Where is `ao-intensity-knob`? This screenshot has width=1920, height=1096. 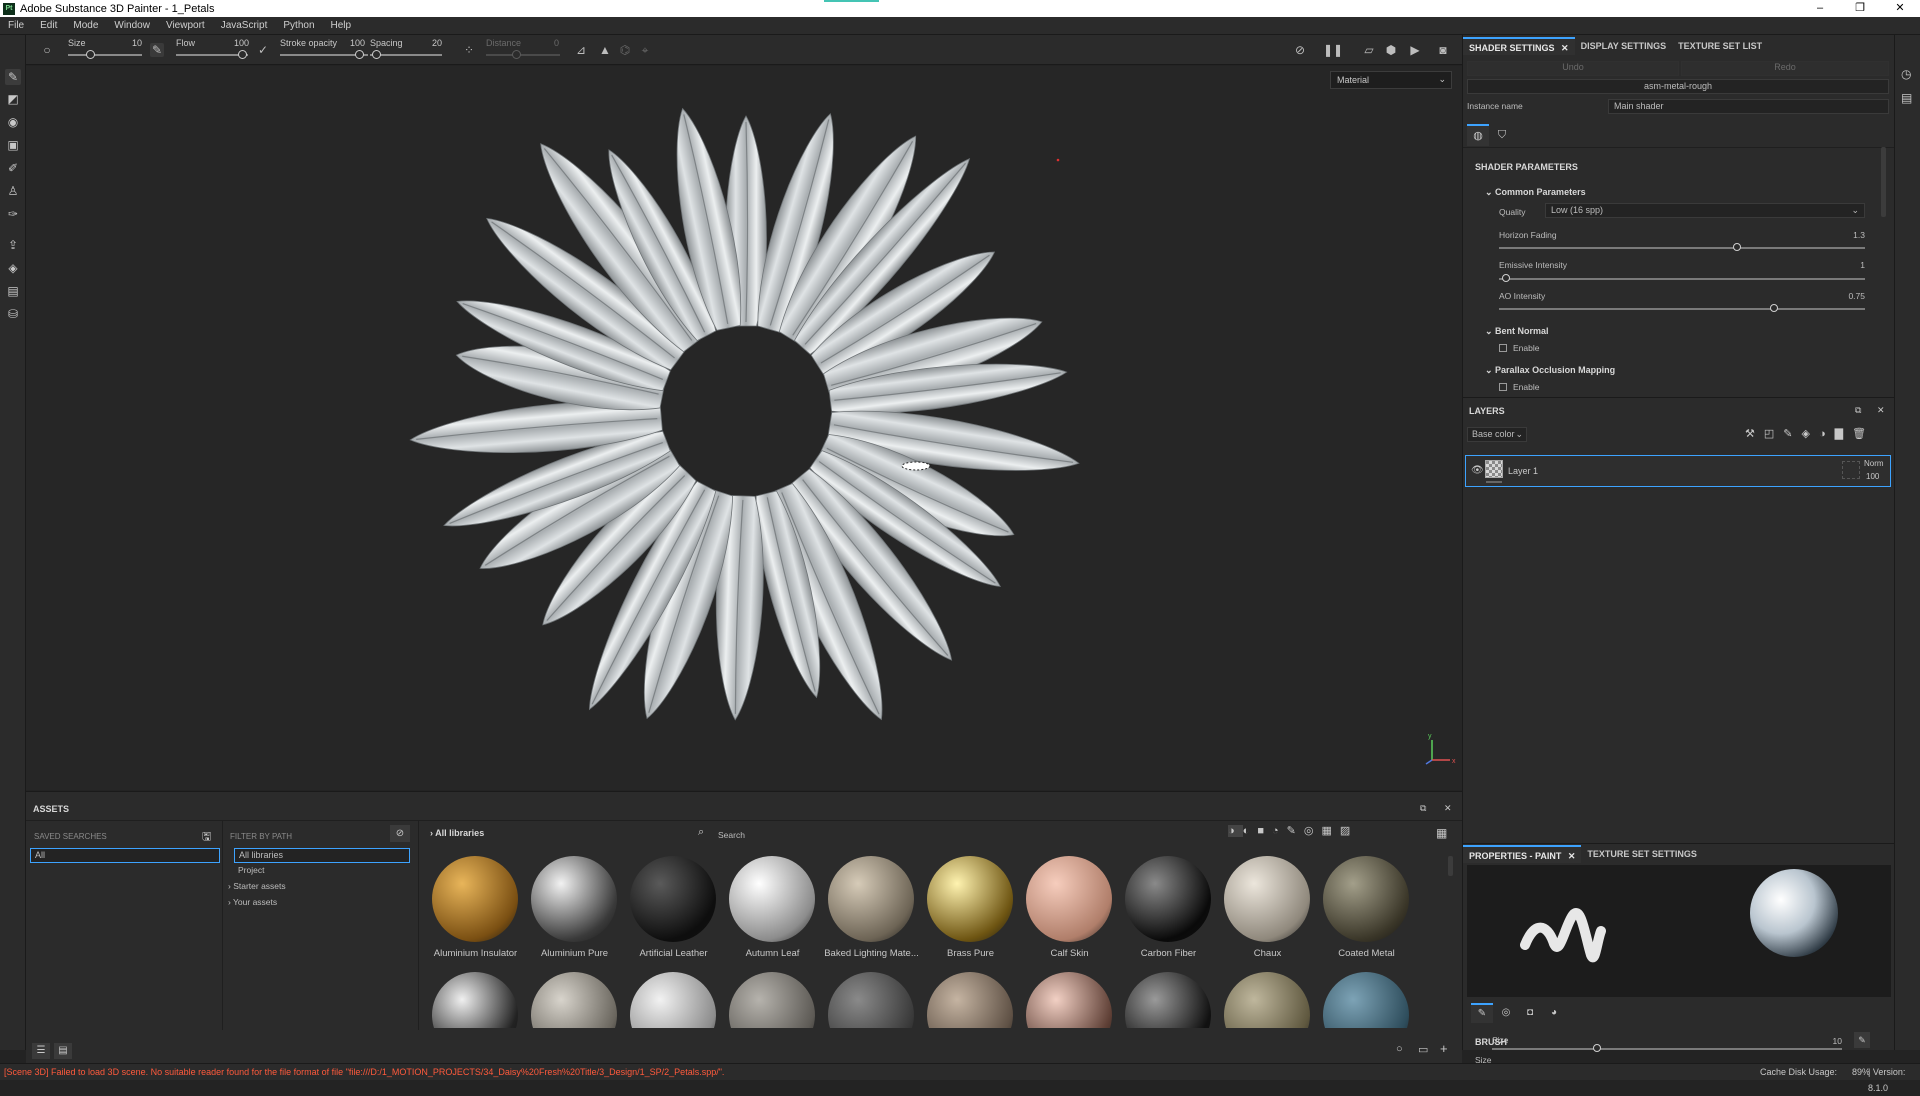
ao-intensity-knob is located at coordinates (1773, 308).